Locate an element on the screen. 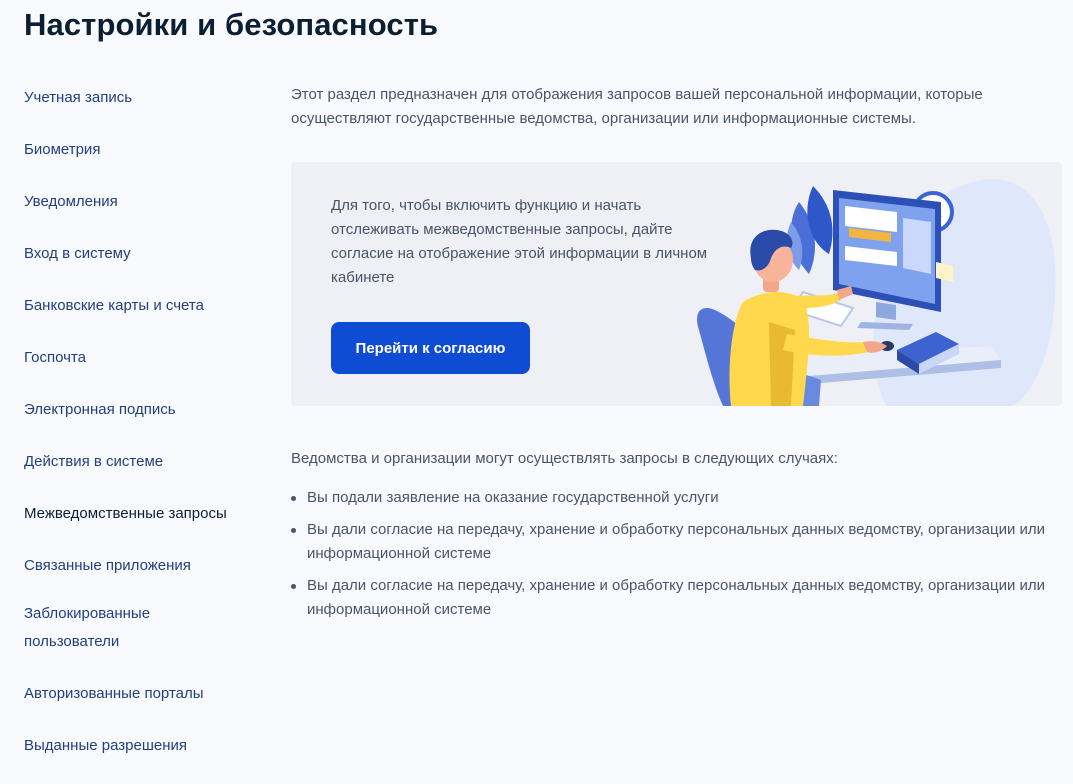 The image size is (1073, 784). sidebar-item-gospochta: Госпочта is located at coordinates (55, 358).